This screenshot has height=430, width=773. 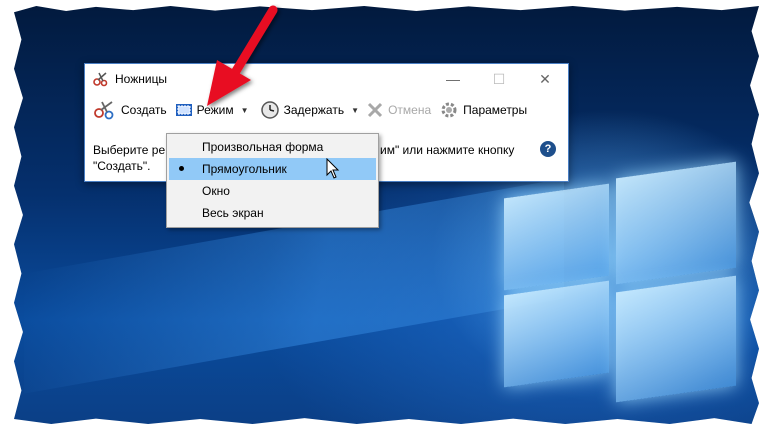 What do you see at coordinates (129, 150) in the screenshot?
I see `instruction-line-1-start: Выберите ре` at bounding box center [129, 150].